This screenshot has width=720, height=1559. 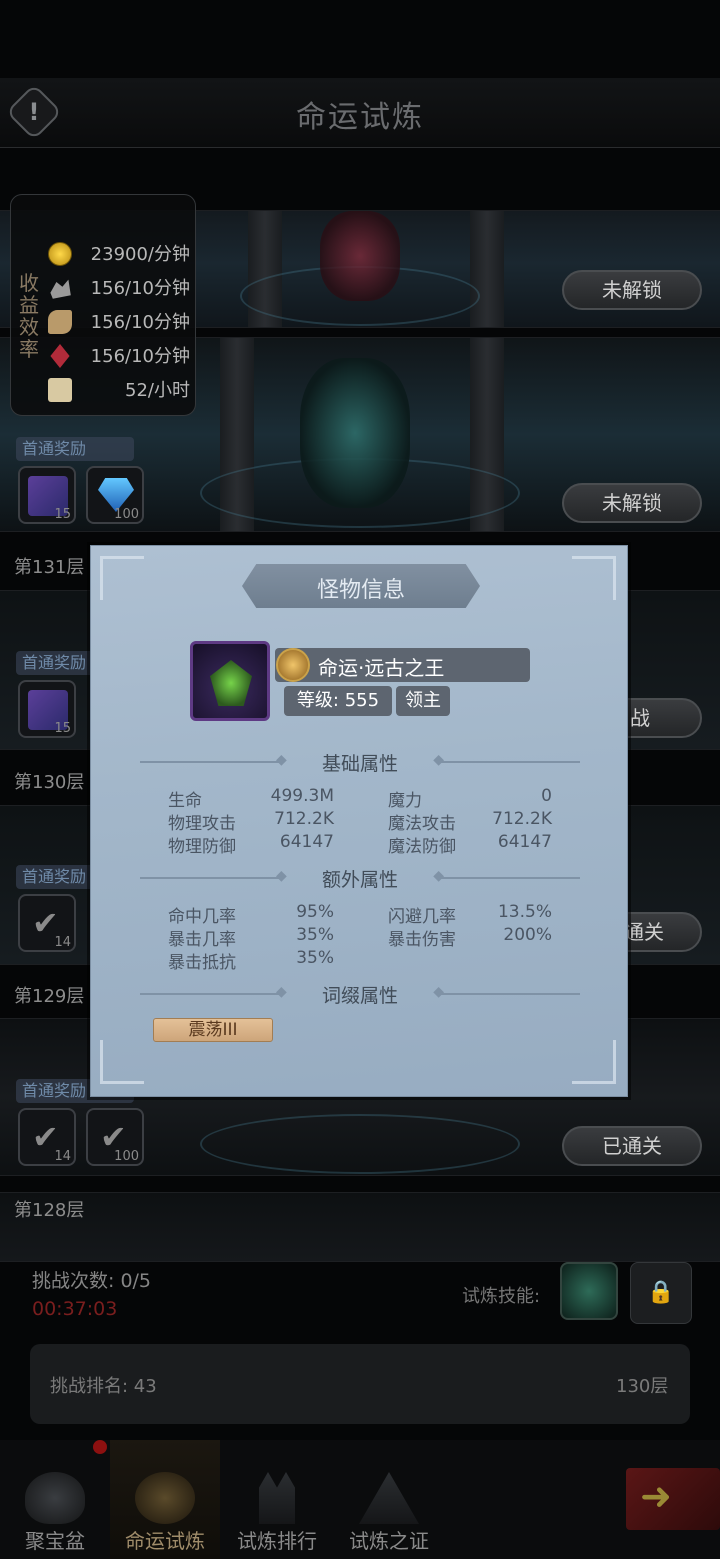 What do you see at coordinates (75, 449) in the screenshot?
I see `first-clear-reward-label: 首通奖励` at bounding box center [75, 449].